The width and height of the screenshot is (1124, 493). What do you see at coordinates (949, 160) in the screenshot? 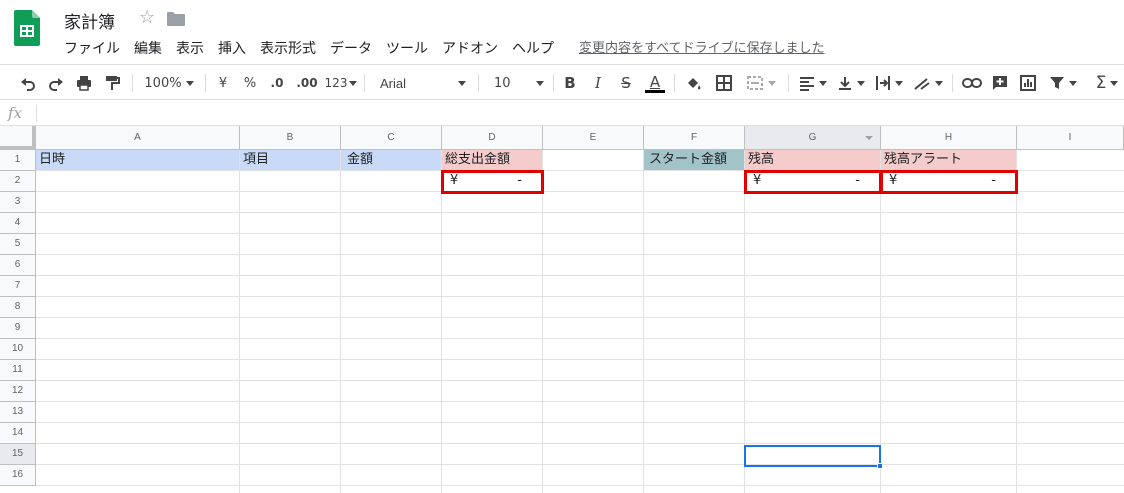
I see `cell-h1: 残高アラート` at bounding box center [949, 160].